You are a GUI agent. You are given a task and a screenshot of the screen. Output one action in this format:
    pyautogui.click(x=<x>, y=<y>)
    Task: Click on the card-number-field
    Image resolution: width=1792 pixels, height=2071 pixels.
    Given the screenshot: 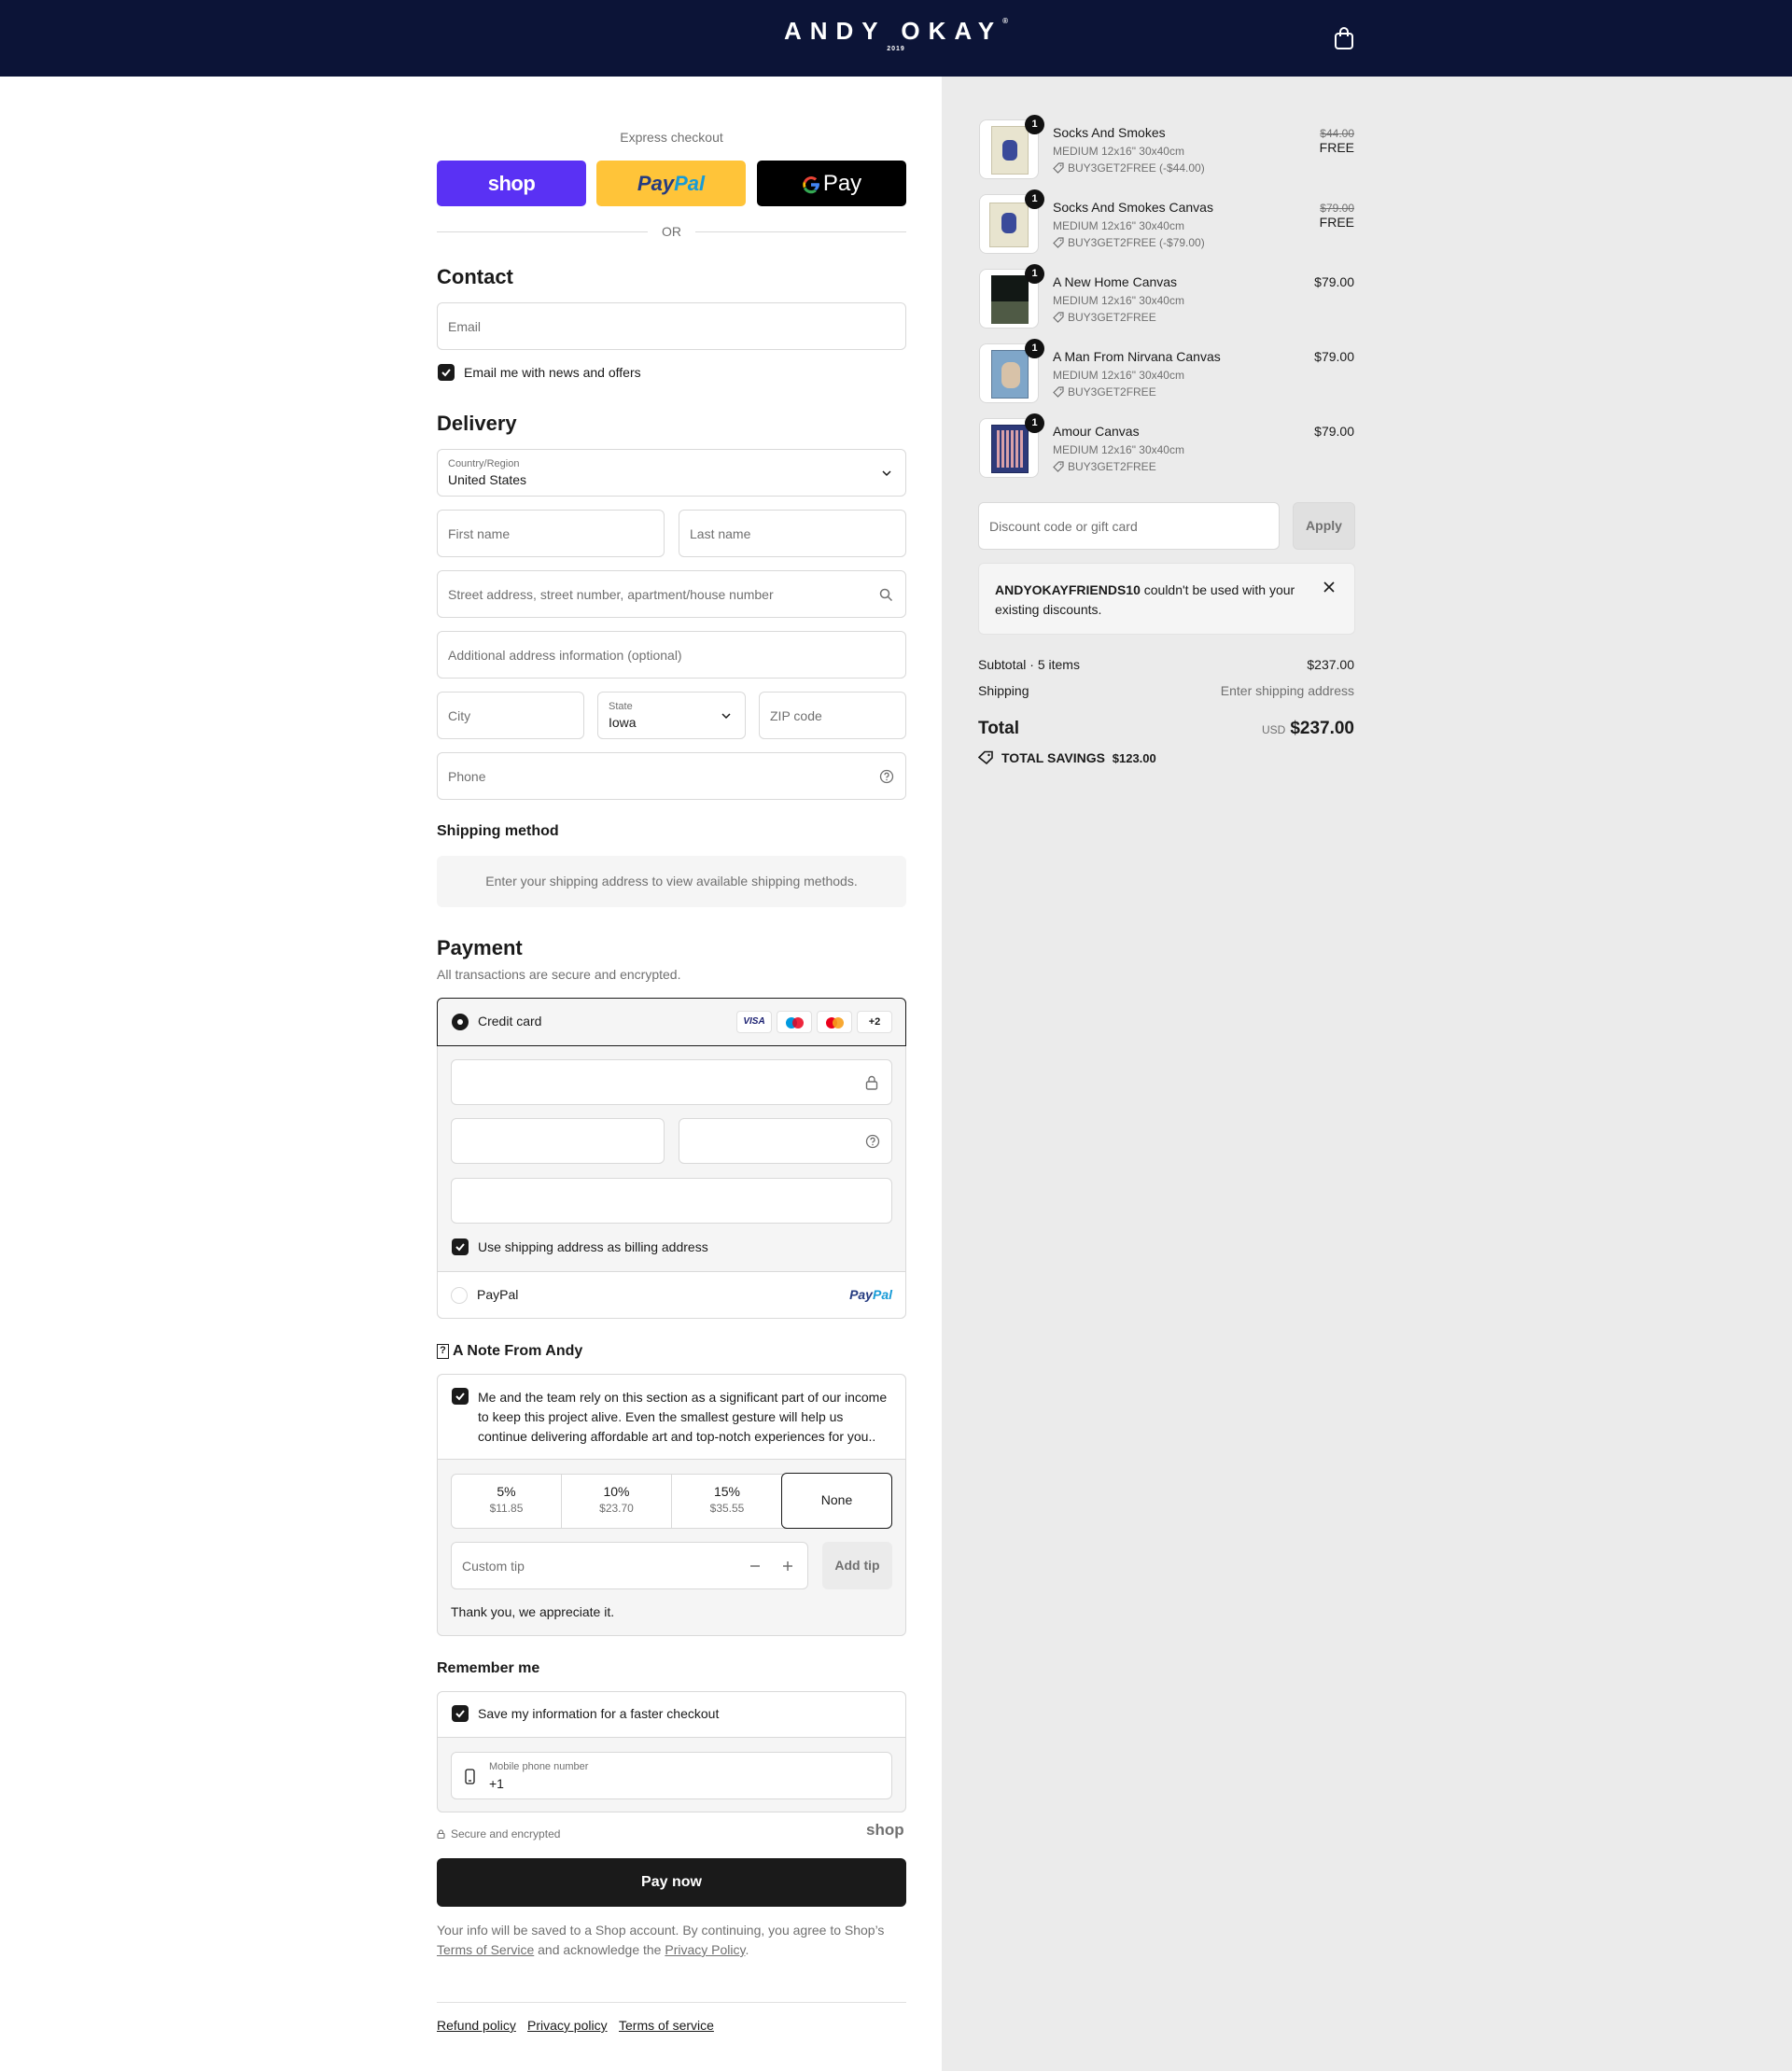 What is the action you would take?
    pyautogui.click(x=671, y=1082)
    